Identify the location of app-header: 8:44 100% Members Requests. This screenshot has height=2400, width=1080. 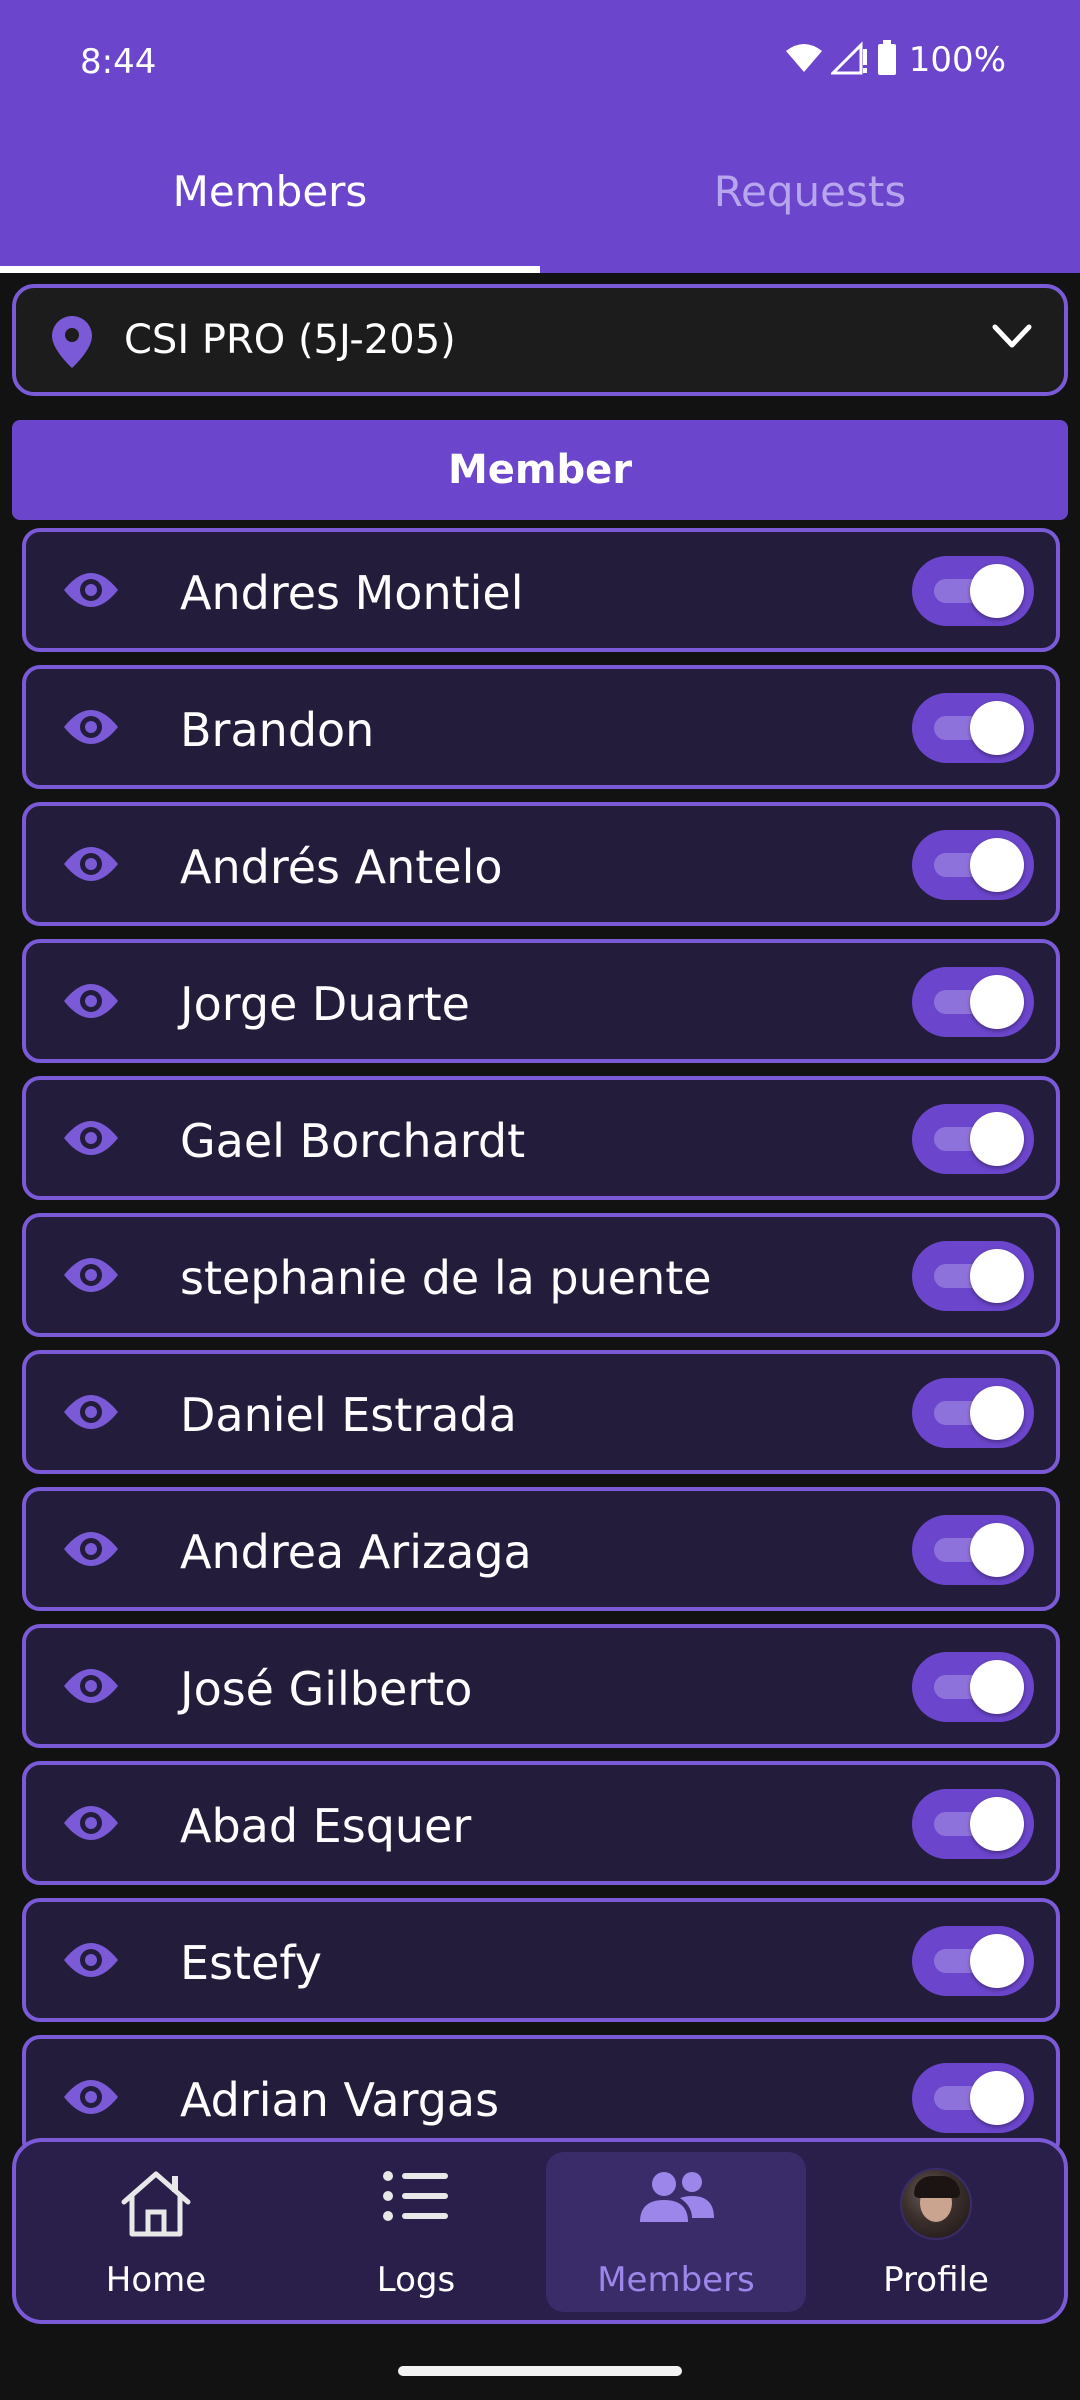
(540, 136).